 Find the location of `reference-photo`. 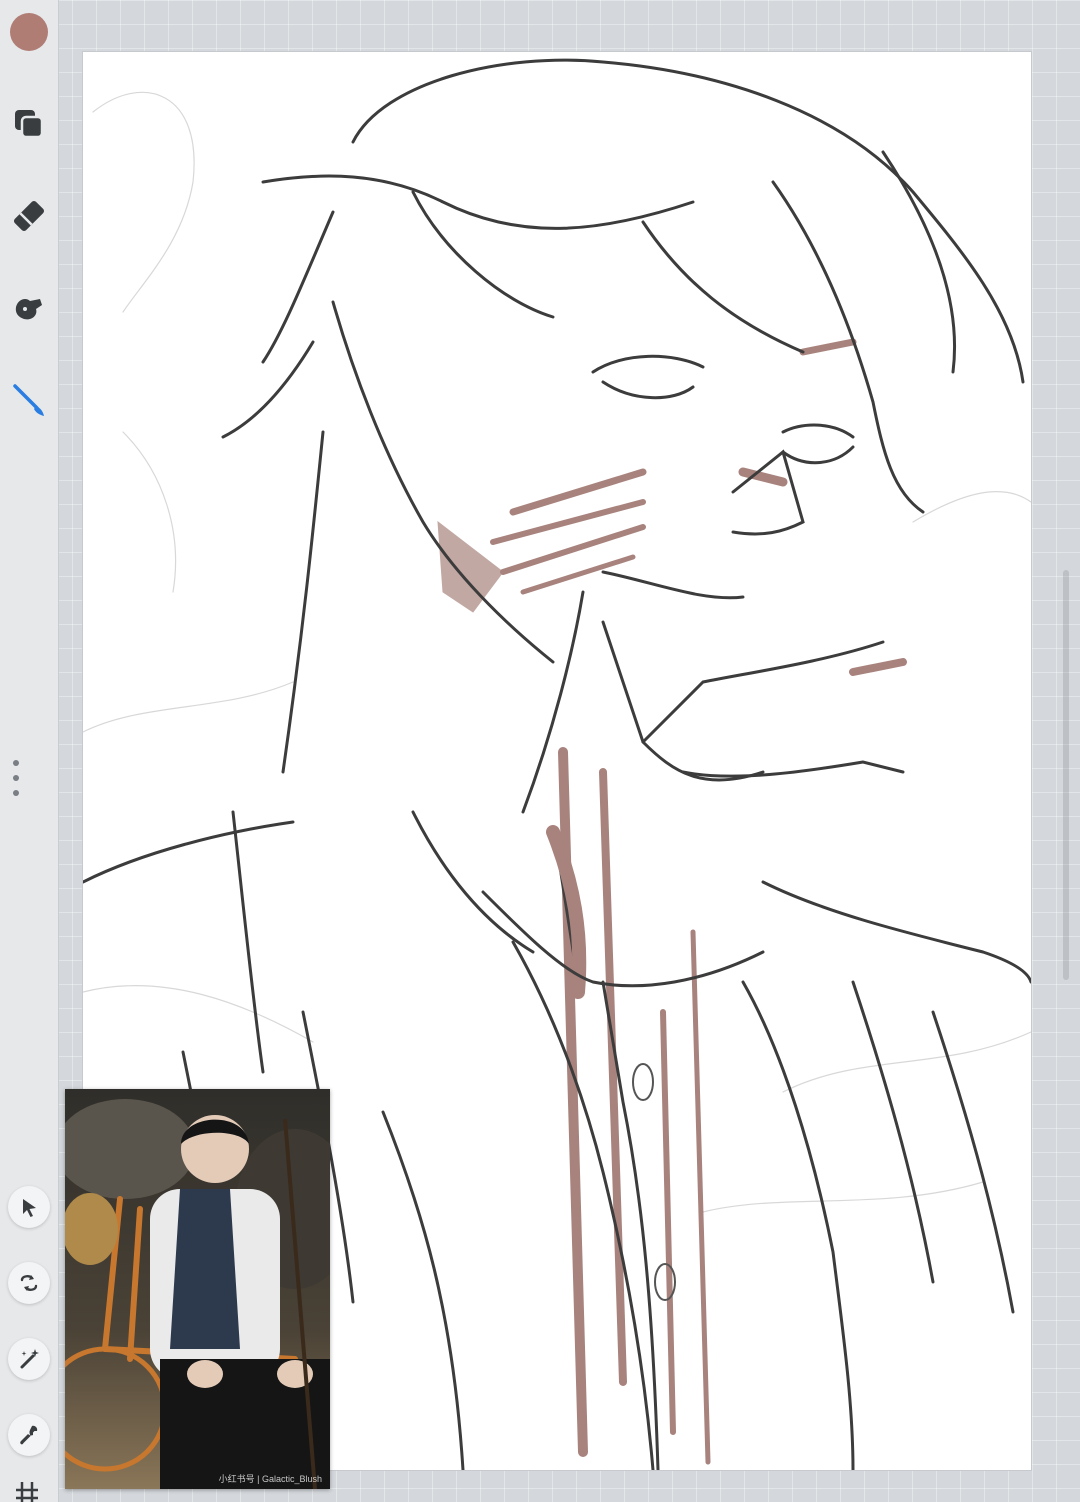

reference-photo is located at coordinates (197, 1289).